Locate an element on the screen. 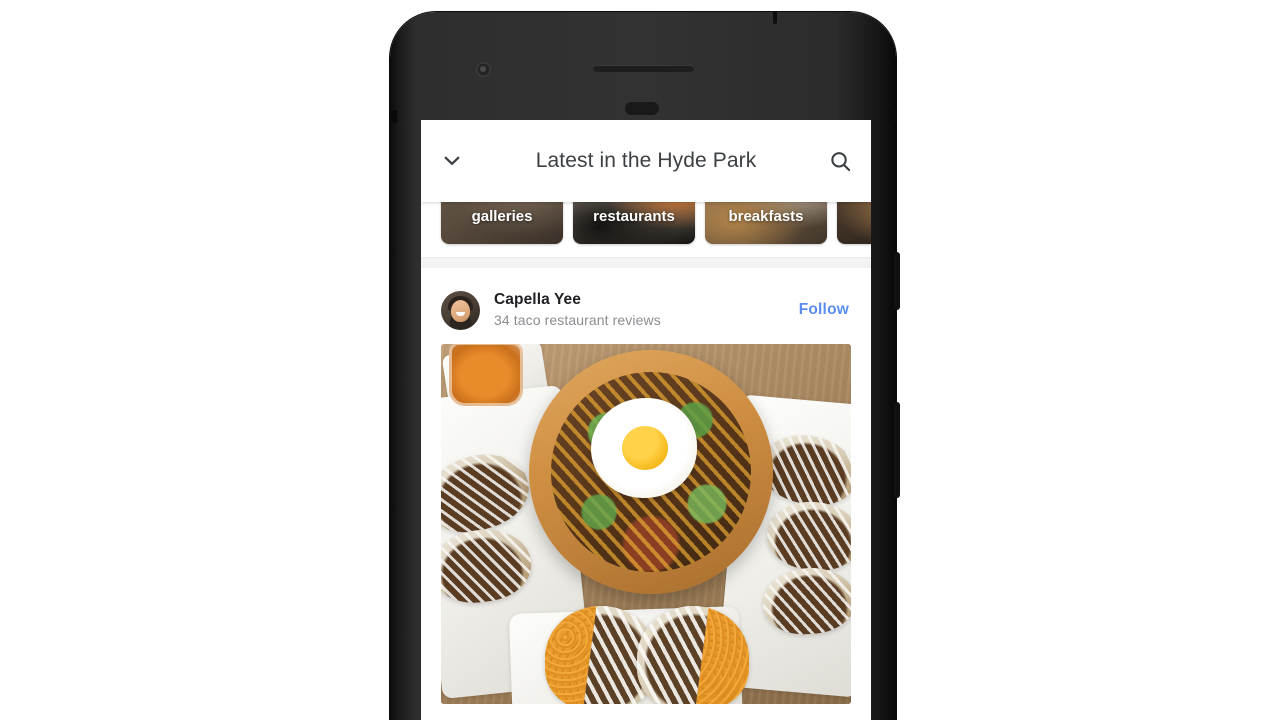 The image size is (1280, 720). section-divider is located at coordinates (646, 262).